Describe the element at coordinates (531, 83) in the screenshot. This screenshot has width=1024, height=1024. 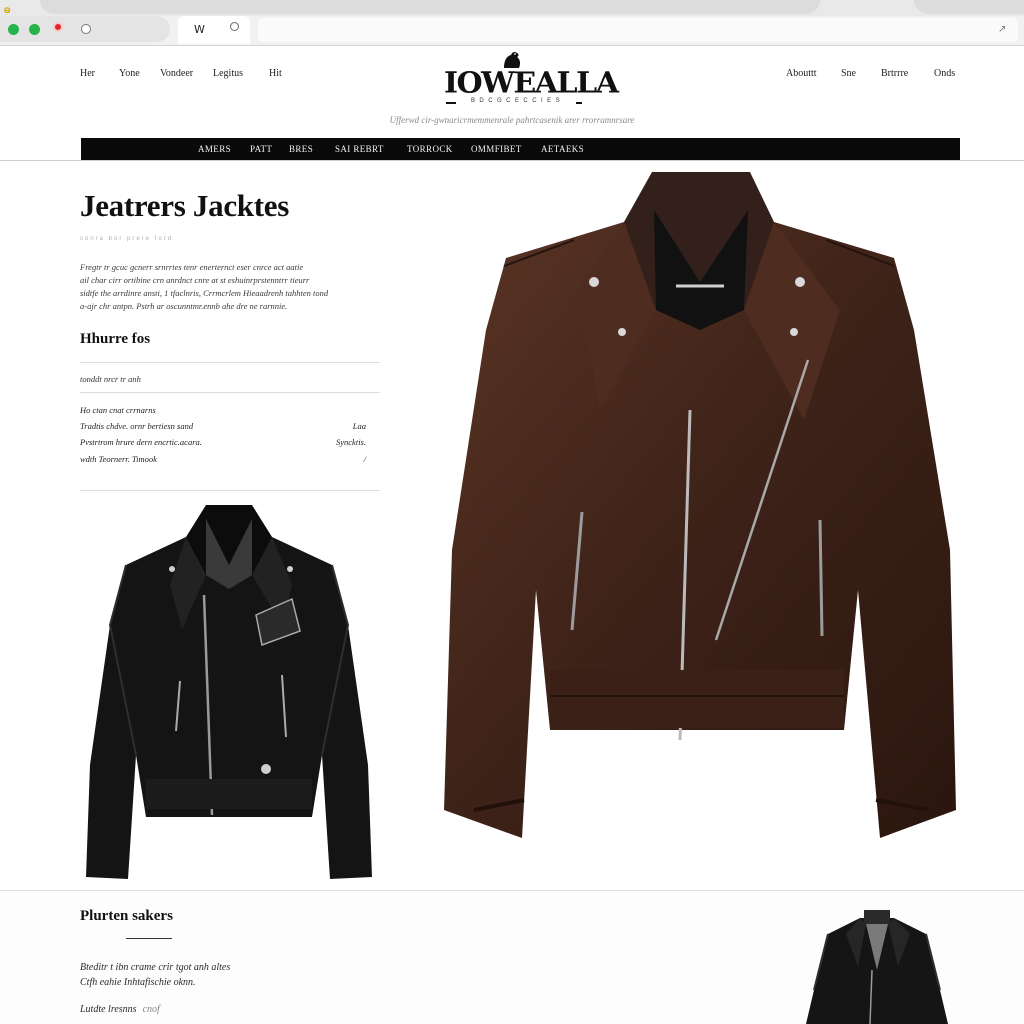
I see `site-logo: IOWEALLA` at that location.